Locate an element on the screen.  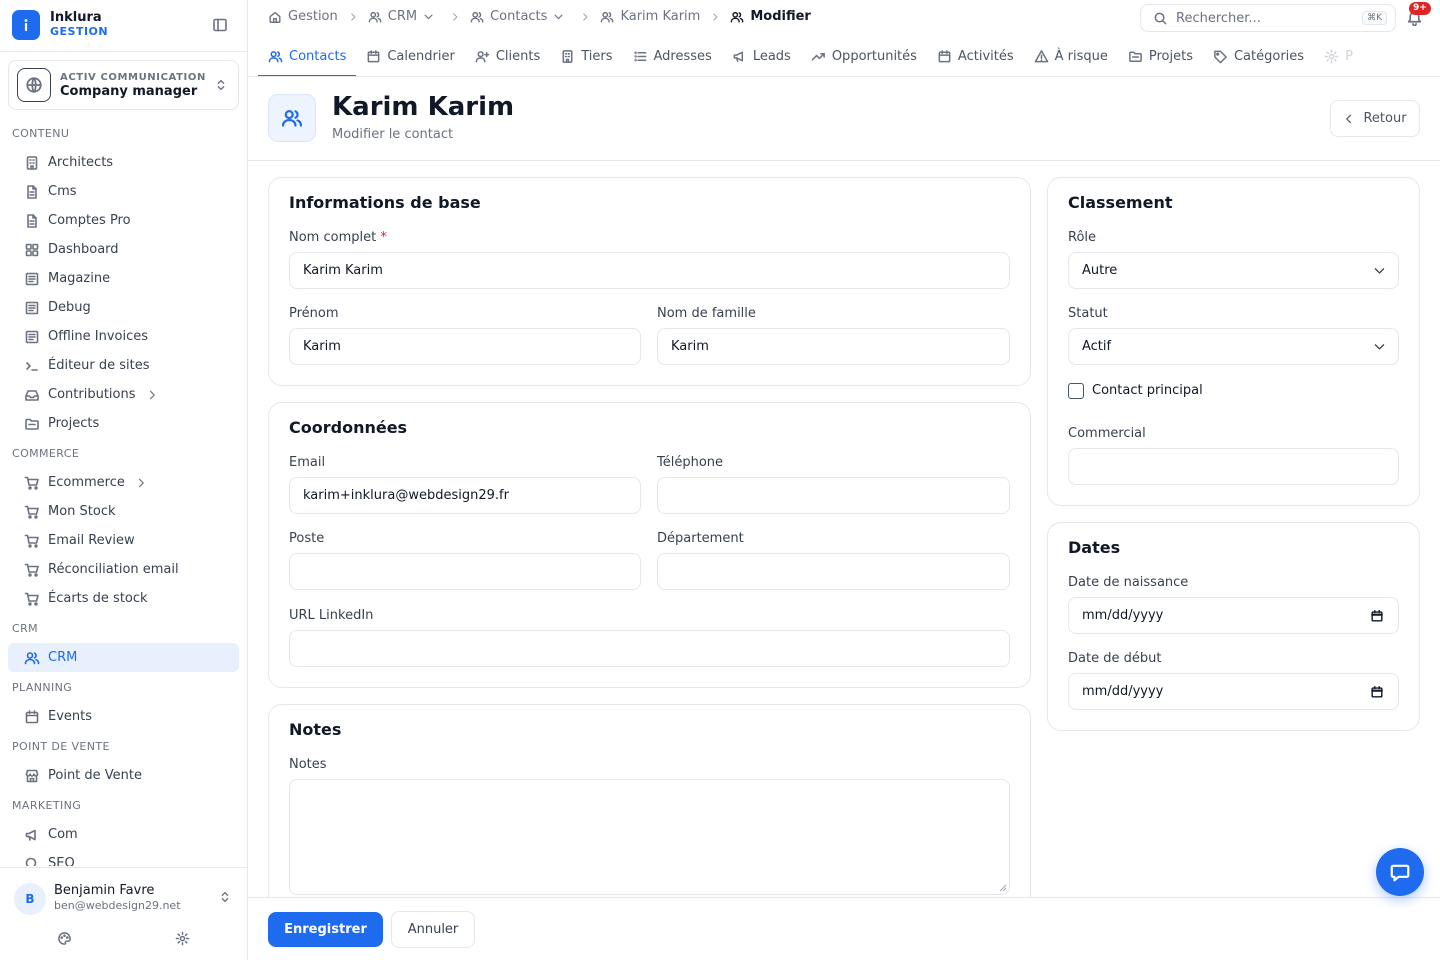
position-field is located at coordinates (465, 571).